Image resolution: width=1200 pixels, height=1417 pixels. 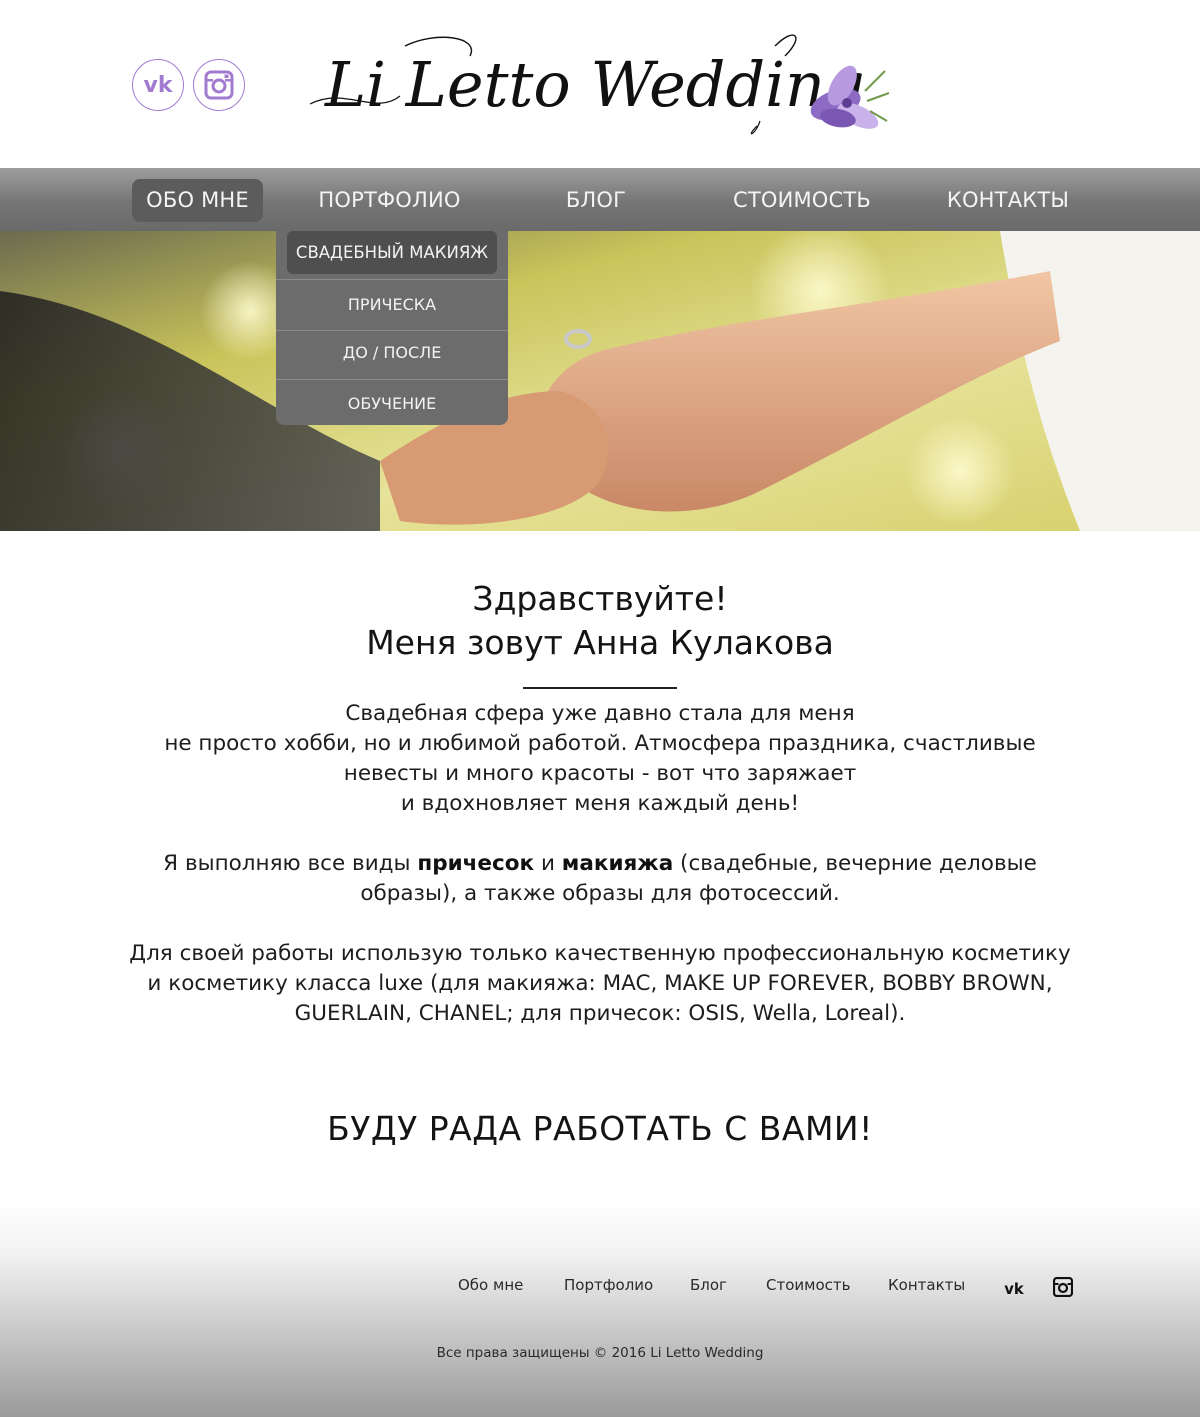 What do you see at coordinates (600, 642) in the screenshot?
I see `greeting-name: Меня зовут Анна Кулакова` at bounding box center [600, 642].